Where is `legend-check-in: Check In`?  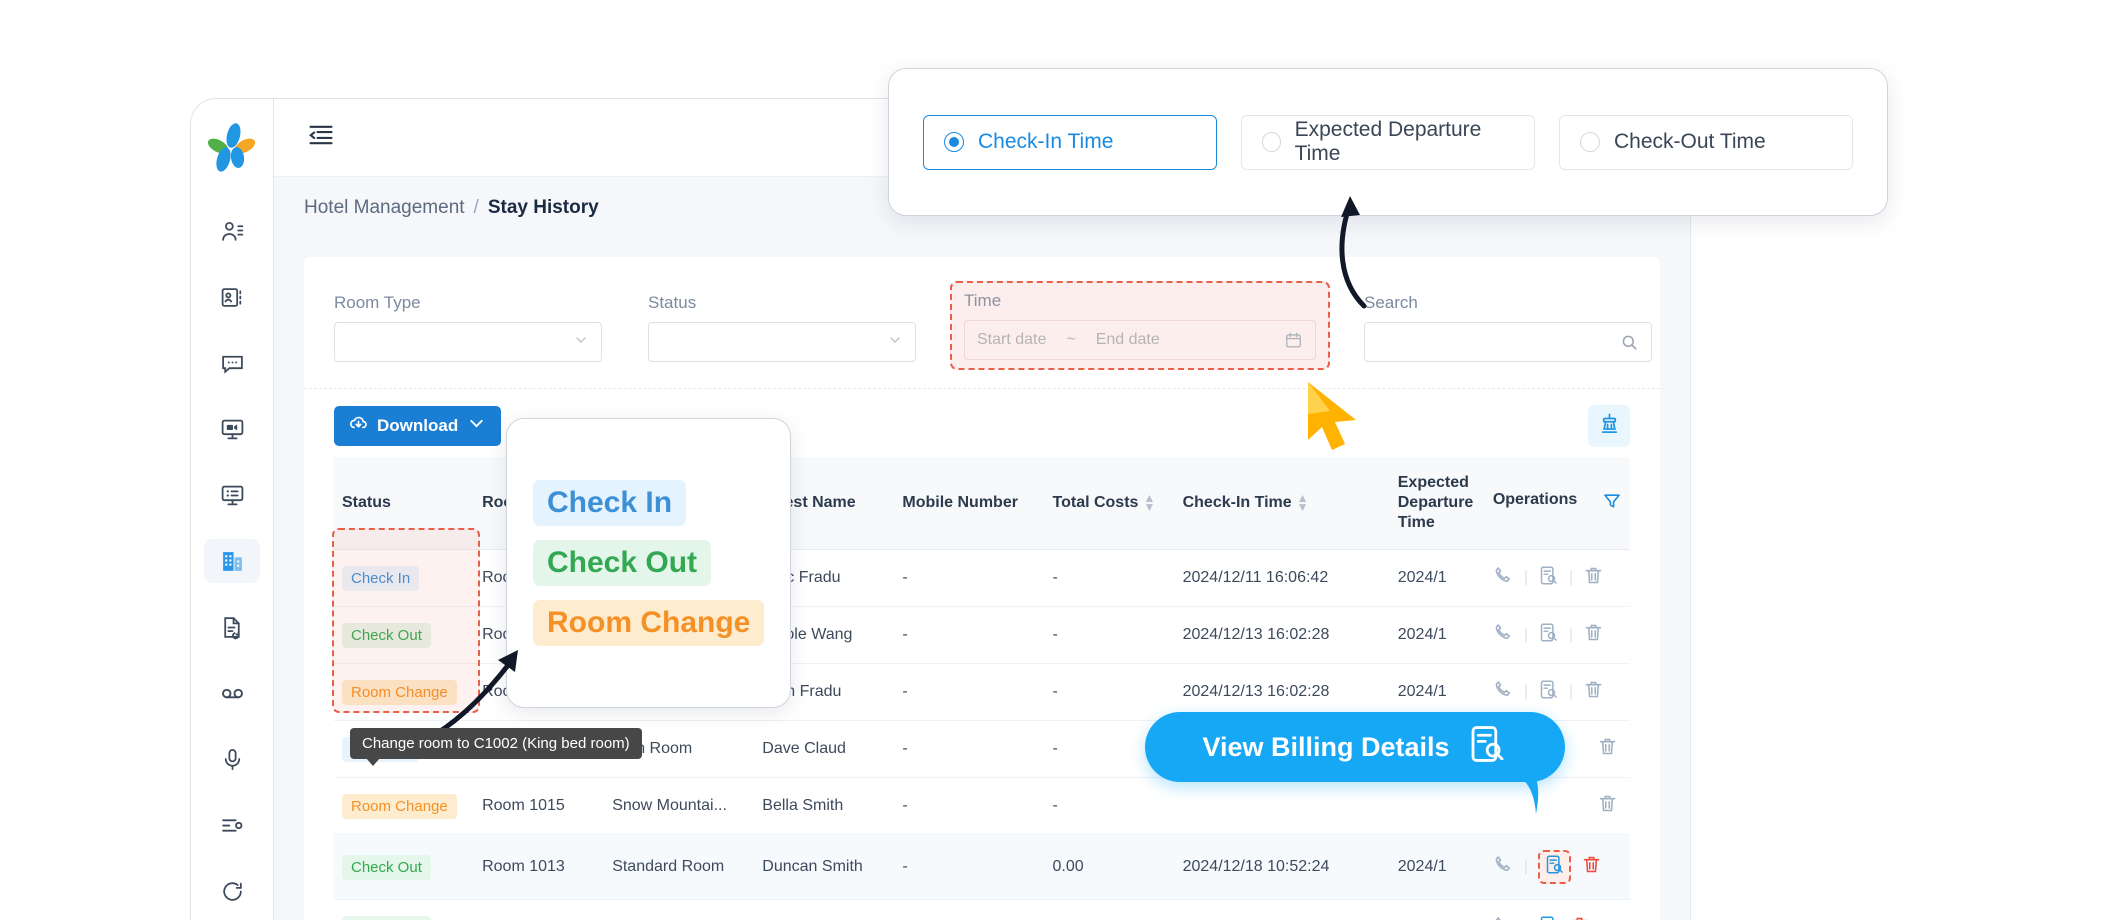 legend-check-in: Check In is located at coordinates (610, 503).